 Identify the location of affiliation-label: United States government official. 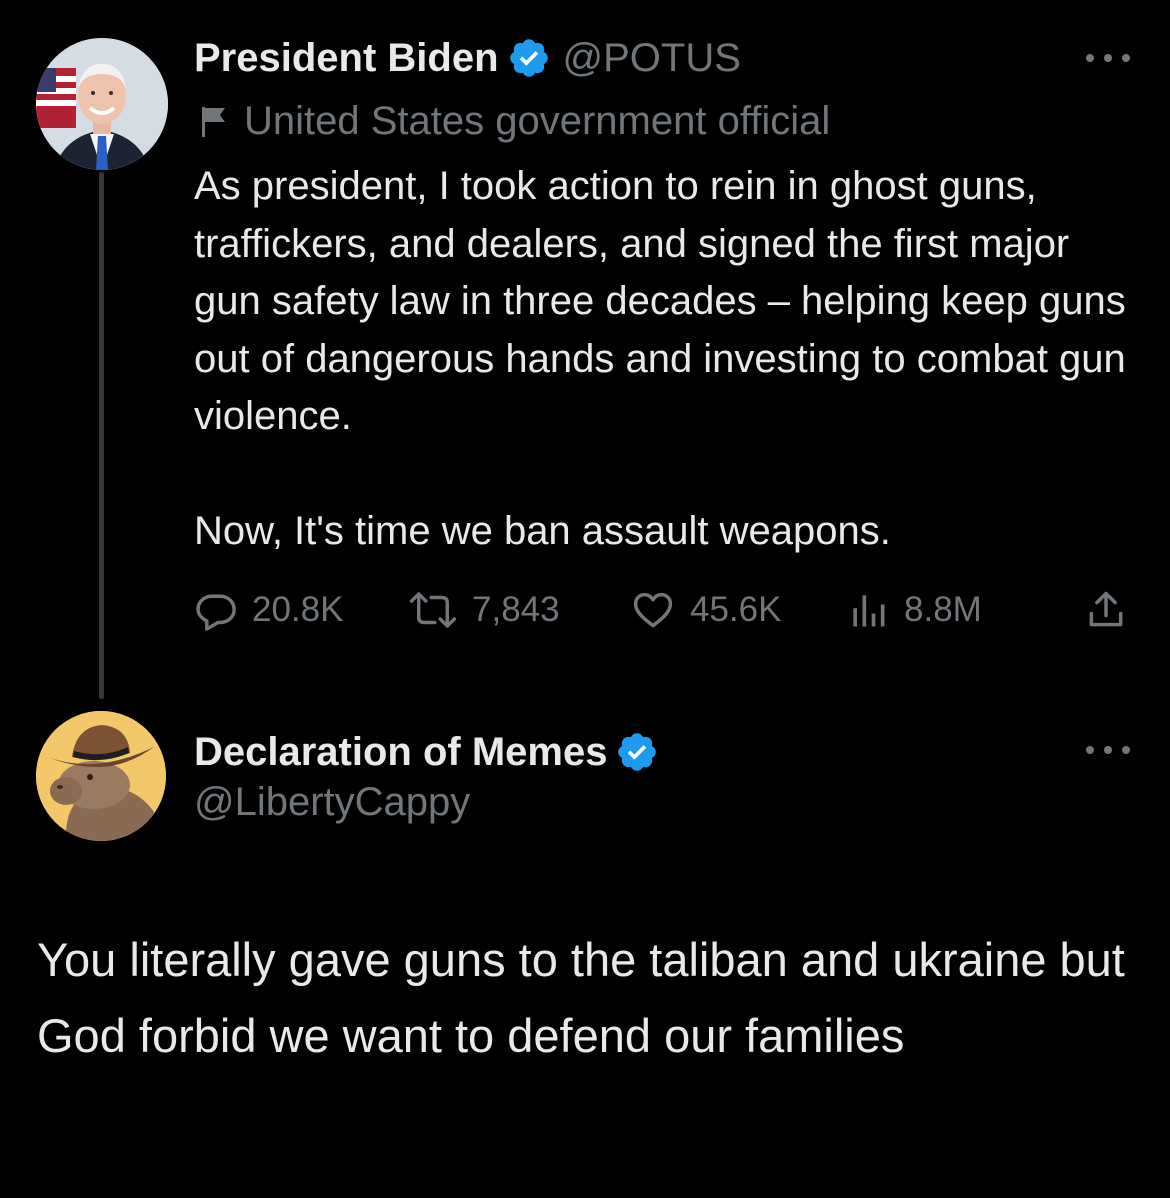
(512, 121).